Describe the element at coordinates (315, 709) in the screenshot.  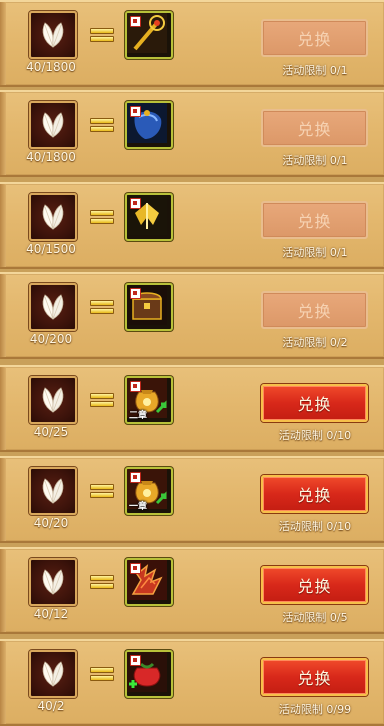
I see `activity-limit-label: 活动限制 0/99` at that location.